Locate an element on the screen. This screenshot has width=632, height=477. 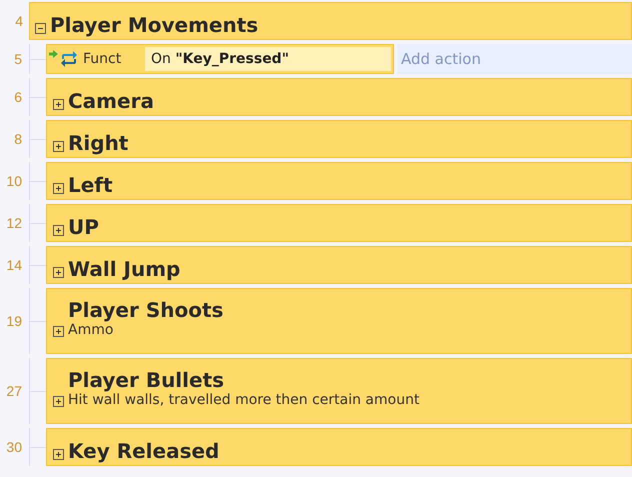
group-title: Right is located at coordinates (98, 143).